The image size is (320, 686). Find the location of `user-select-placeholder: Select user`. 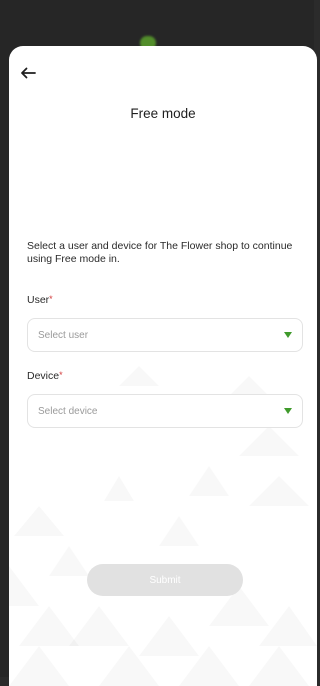

user-select-placeholder: Select user is located at coordinates (63, 335).